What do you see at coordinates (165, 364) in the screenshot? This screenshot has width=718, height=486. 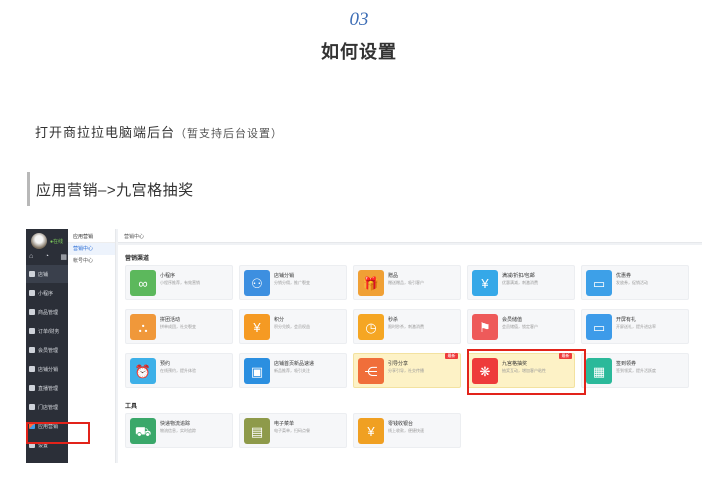 I see `card-name: 预约` at bounding box center [165, 364].